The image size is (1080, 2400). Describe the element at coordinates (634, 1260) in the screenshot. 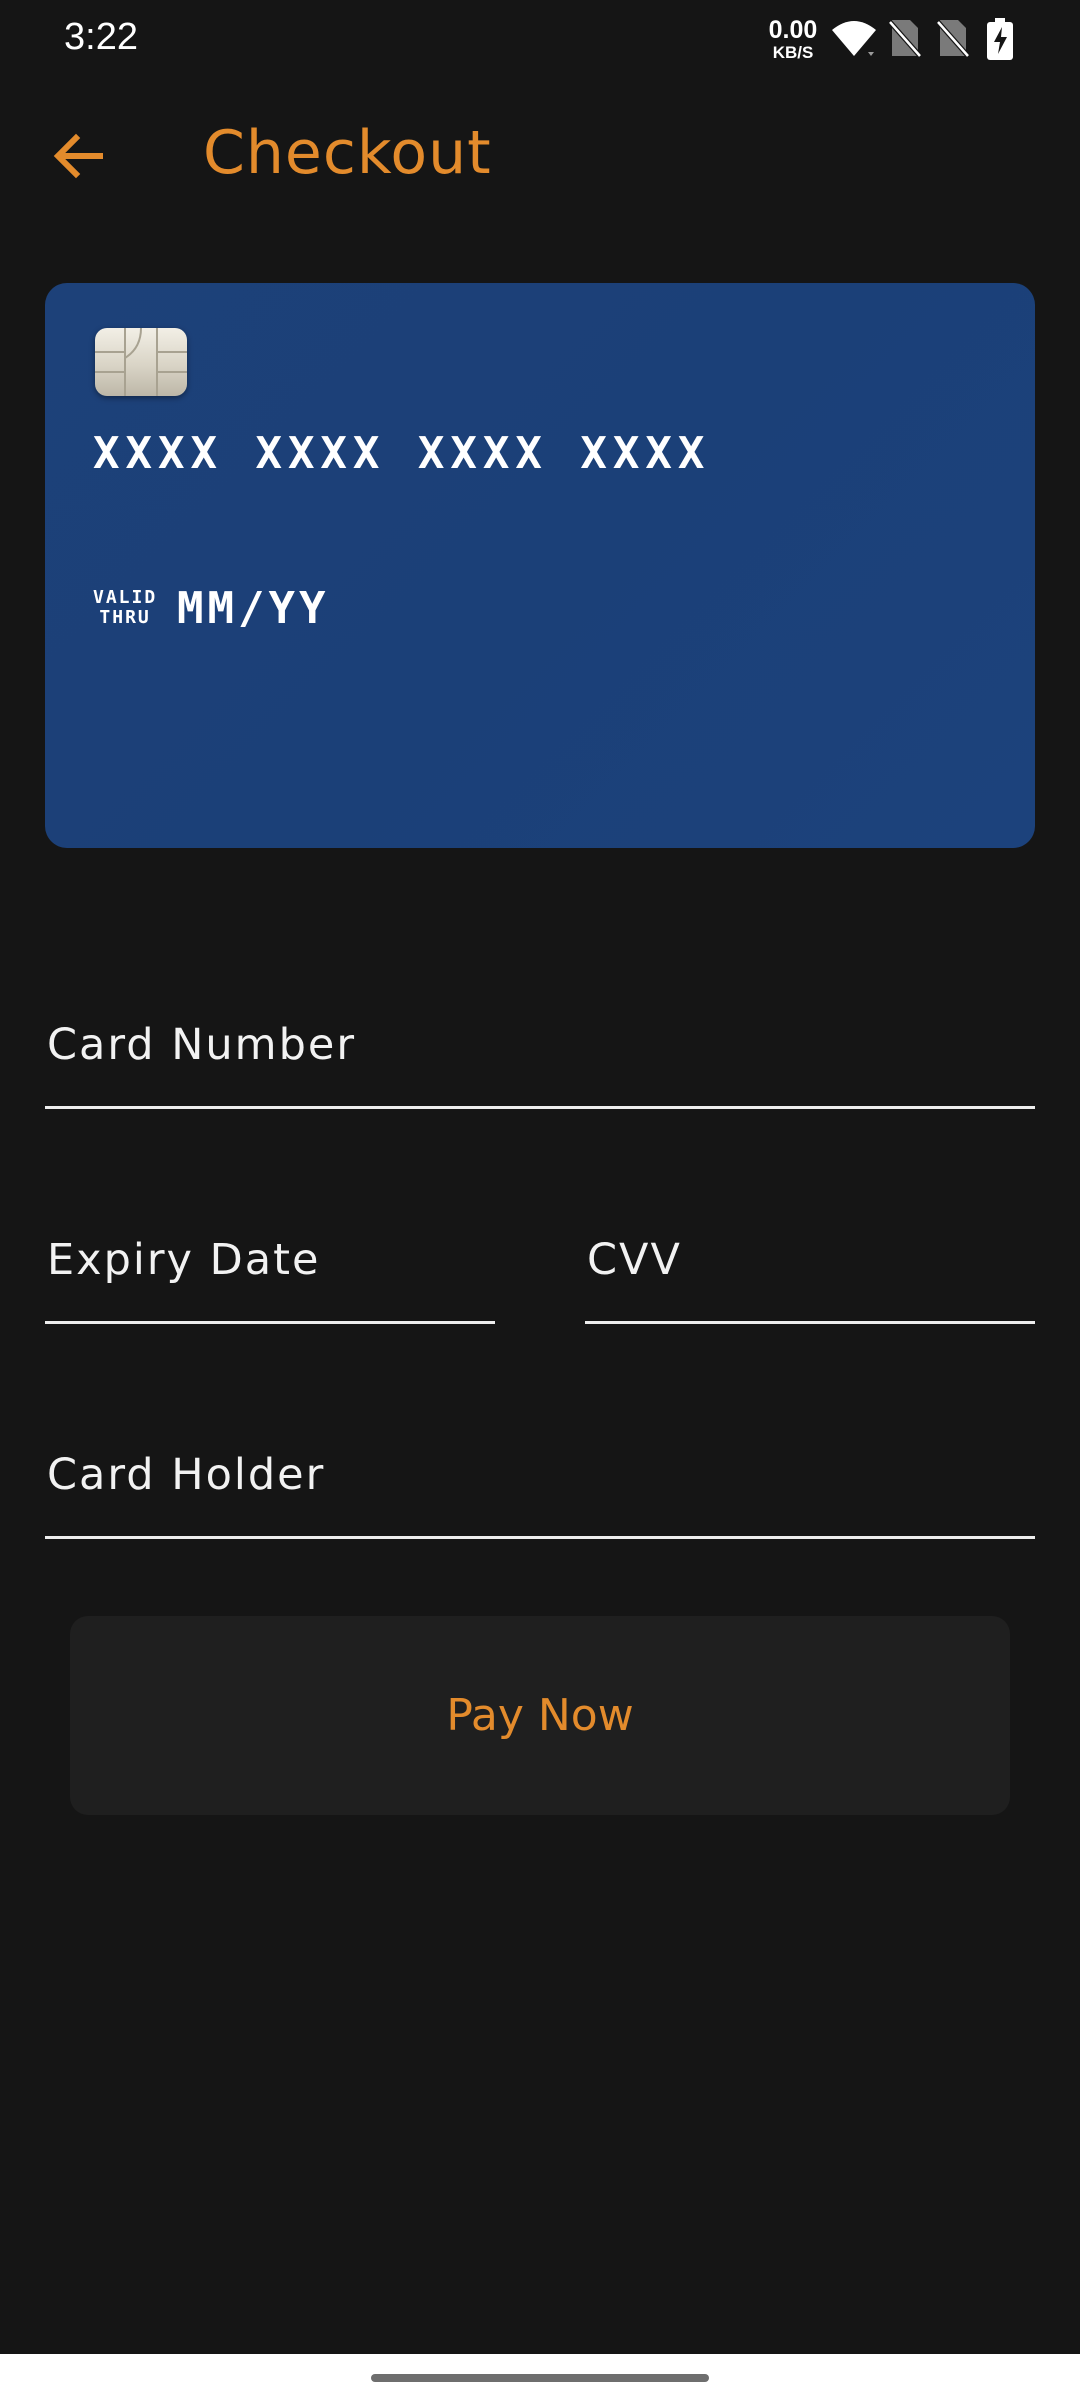

I see `cvv-label: CVV` at that location.